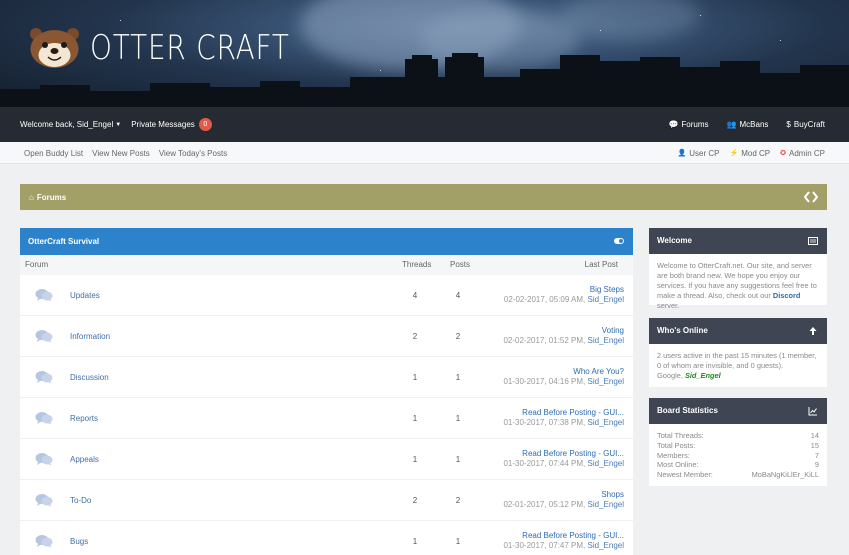 The height and width of the screenshot is (555, 849). Describe the element at coordinates (326, 241) in the screenshot. I see `forum-category-header: OtterCraft Survival` at that location.